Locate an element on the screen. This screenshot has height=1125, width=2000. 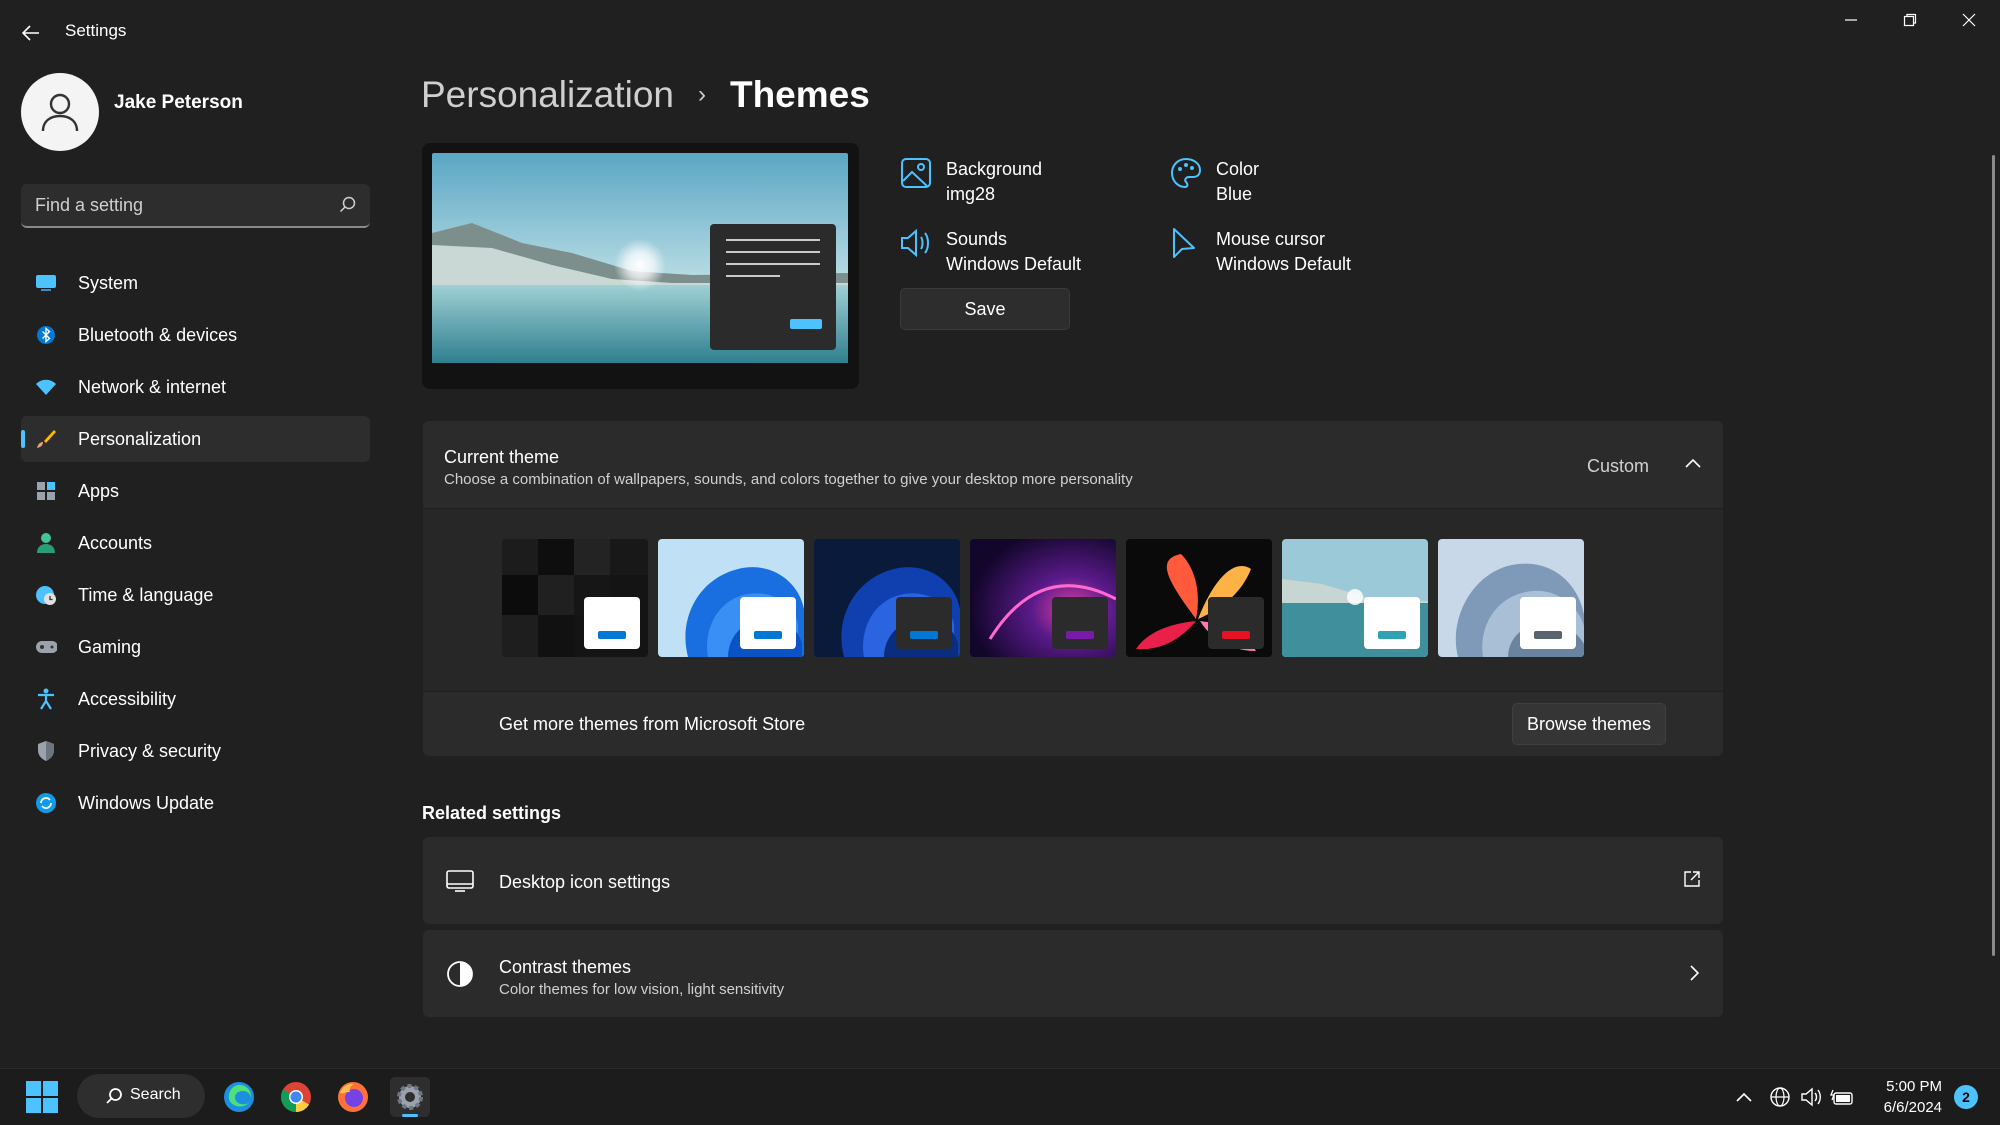
sidebar-item-gaming: Gaming is located at coordinates (195, 647).